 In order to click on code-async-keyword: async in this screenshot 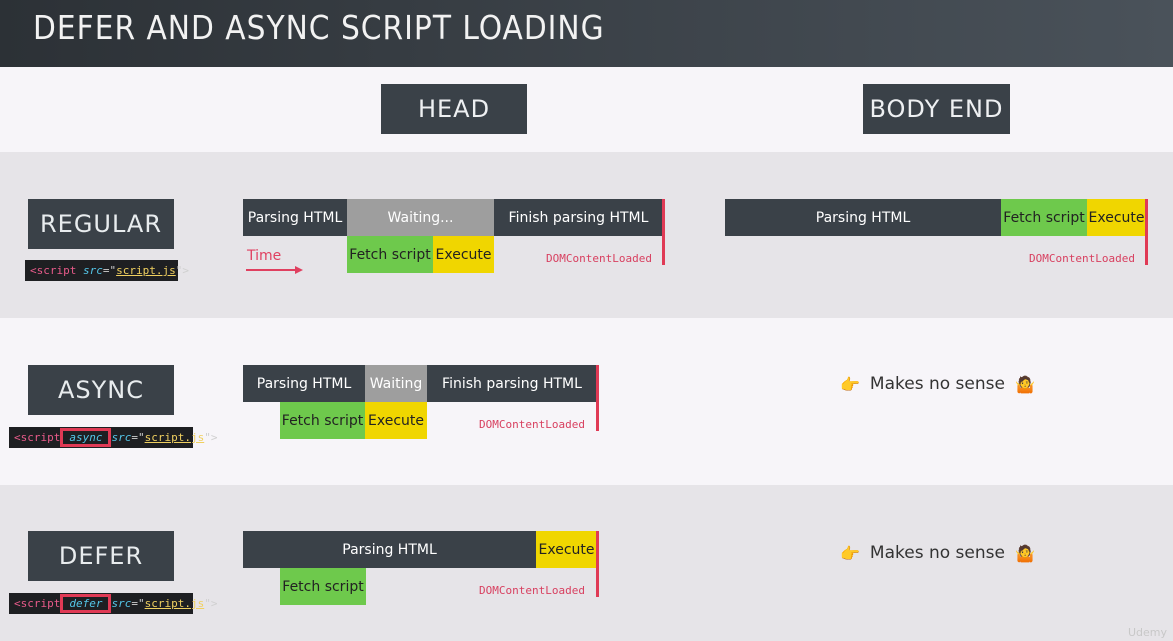, I will do `click(86, 437)`.